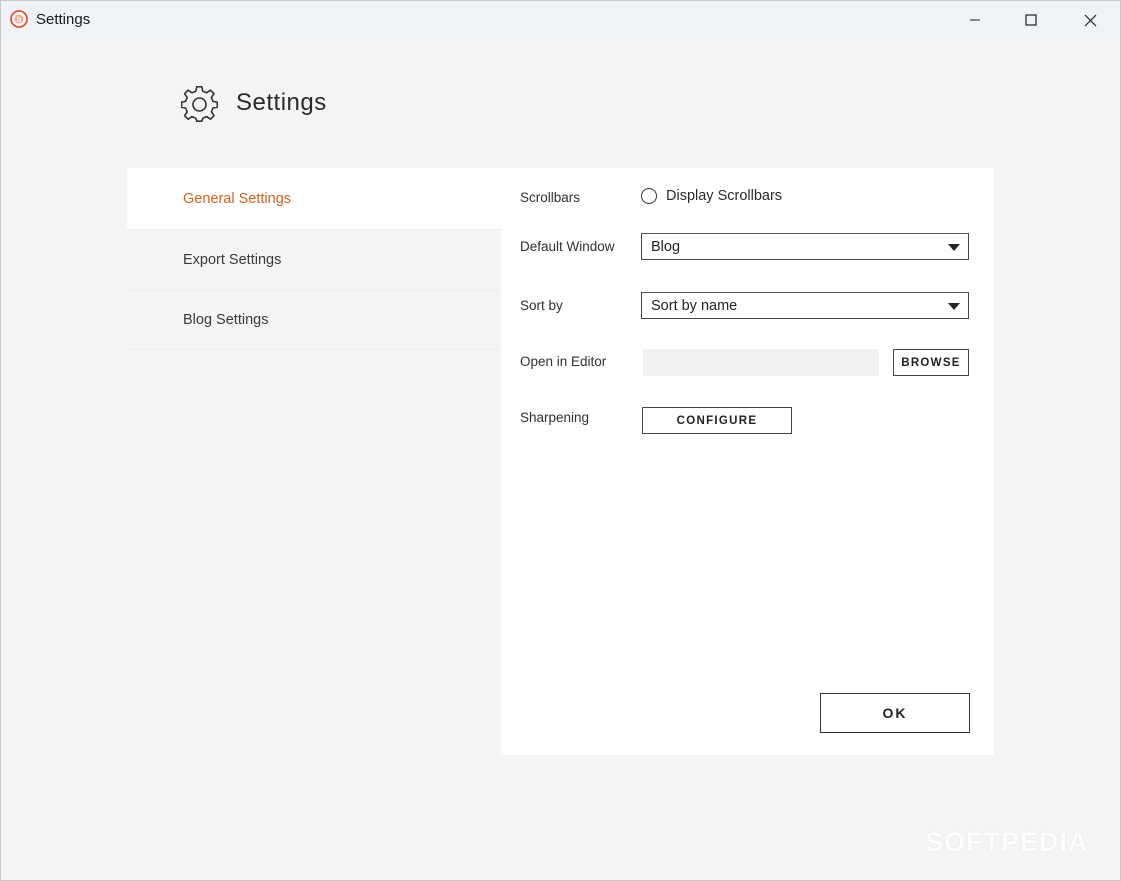 The width and height of the screenshot is (1121, 881). Describe the element at coordinates (563, 361) in the screenshot. I see `open-in-editor-label: Open in Editor` at that location.